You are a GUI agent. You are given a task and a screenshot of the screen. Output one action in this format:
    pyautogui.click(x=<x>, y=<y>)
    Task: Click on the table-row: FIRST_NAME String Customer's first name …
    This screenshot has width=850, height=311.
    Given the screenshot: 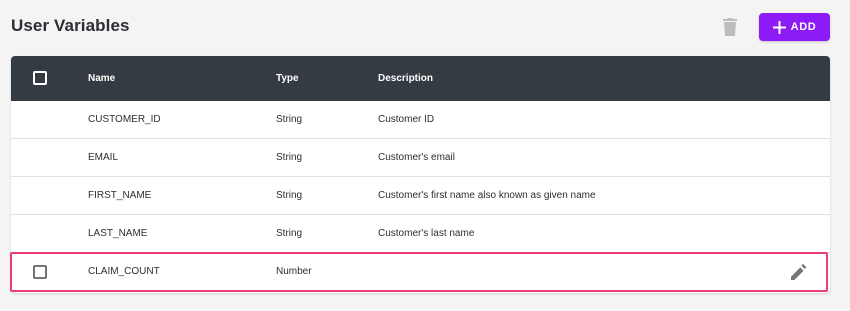 What is the action you would take?
    pyautogui.click(x=420, y=196)
    